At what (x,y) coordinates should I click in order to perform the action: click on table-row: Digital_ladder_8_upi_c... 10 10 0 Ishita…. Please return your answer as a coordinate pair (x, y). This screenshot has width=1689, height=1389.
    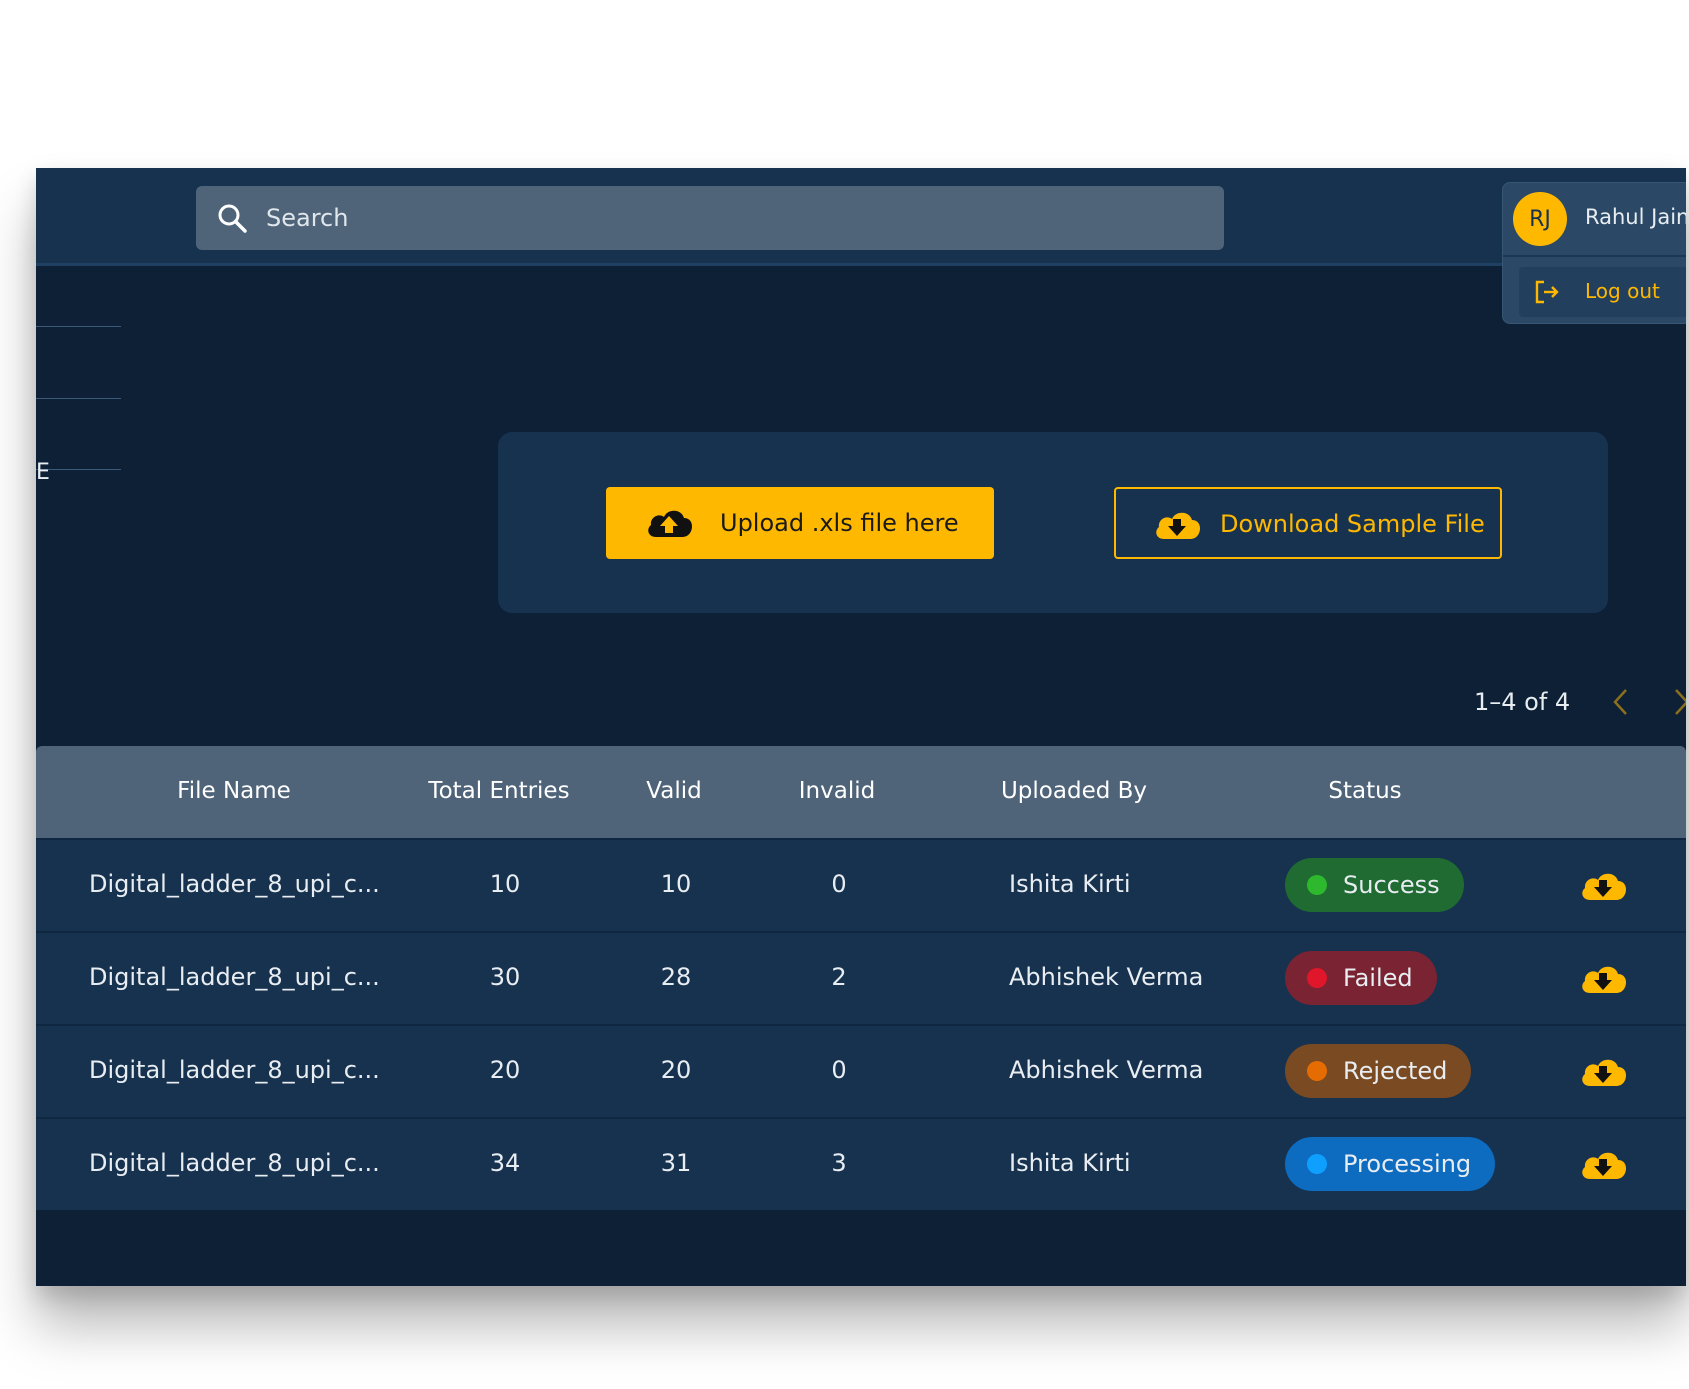
    Looking at the image, I should click on (861, 884).